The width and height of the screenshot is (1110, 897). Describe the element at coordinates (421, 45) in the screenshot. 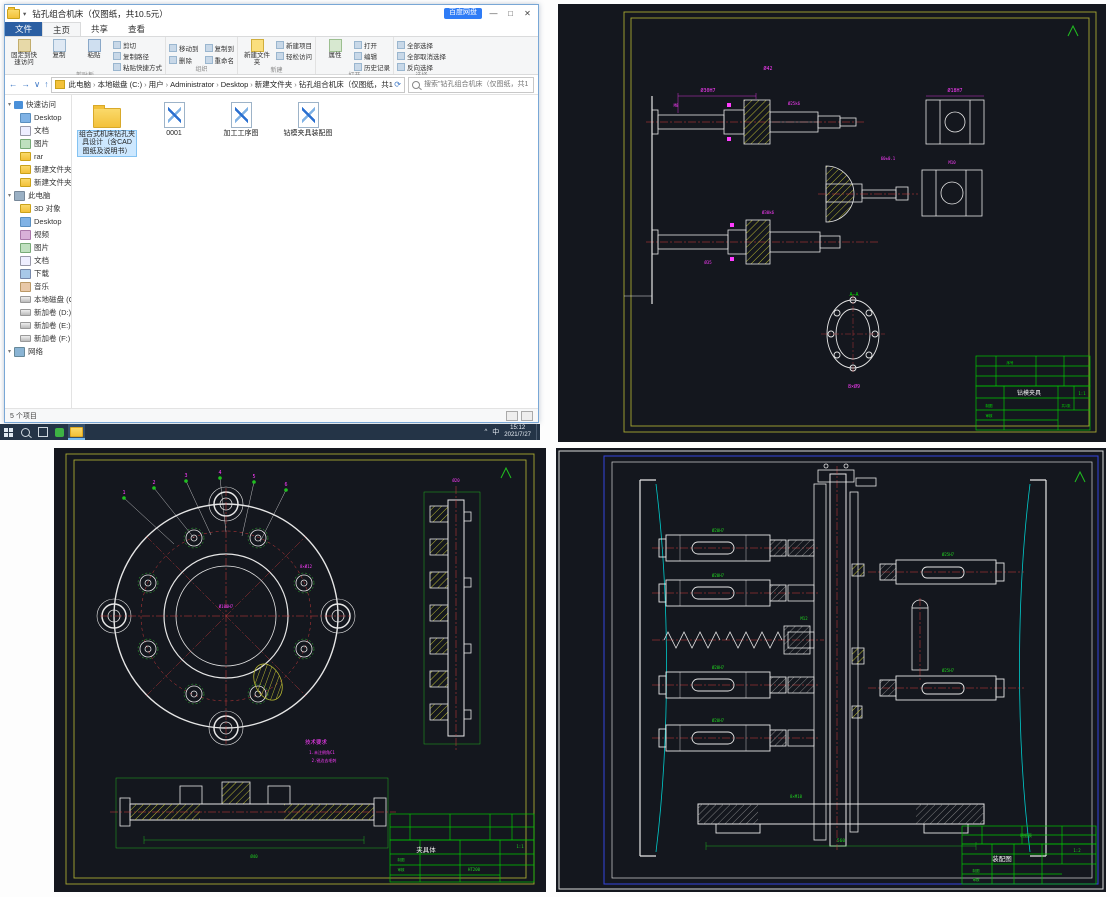

I see `select-all-button: 全部选择` at that location.